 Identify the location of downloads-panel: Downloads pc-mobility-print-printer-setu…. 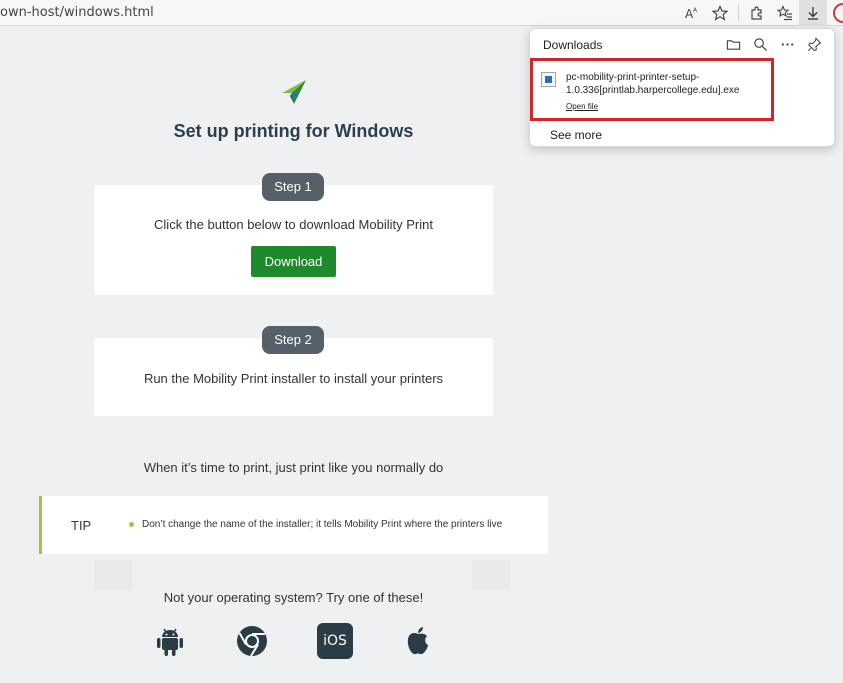
(682, 87).